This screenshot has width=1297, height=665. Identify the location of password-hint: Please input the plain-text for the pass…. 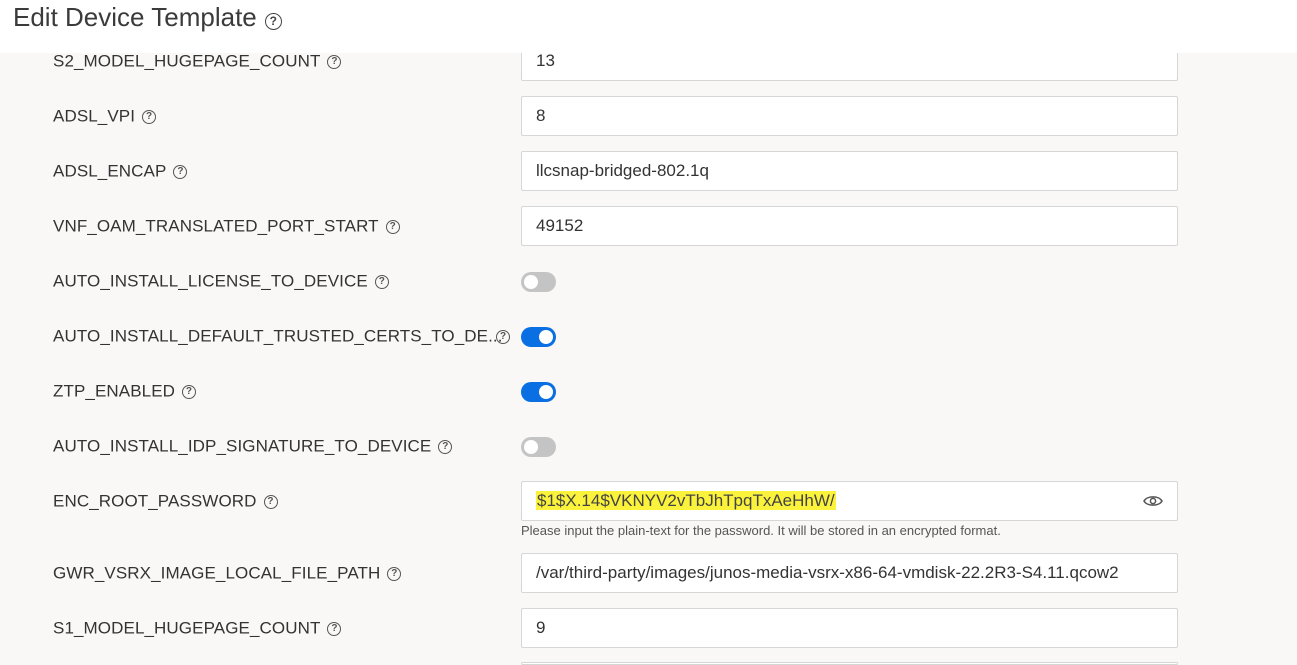
(761, 530).